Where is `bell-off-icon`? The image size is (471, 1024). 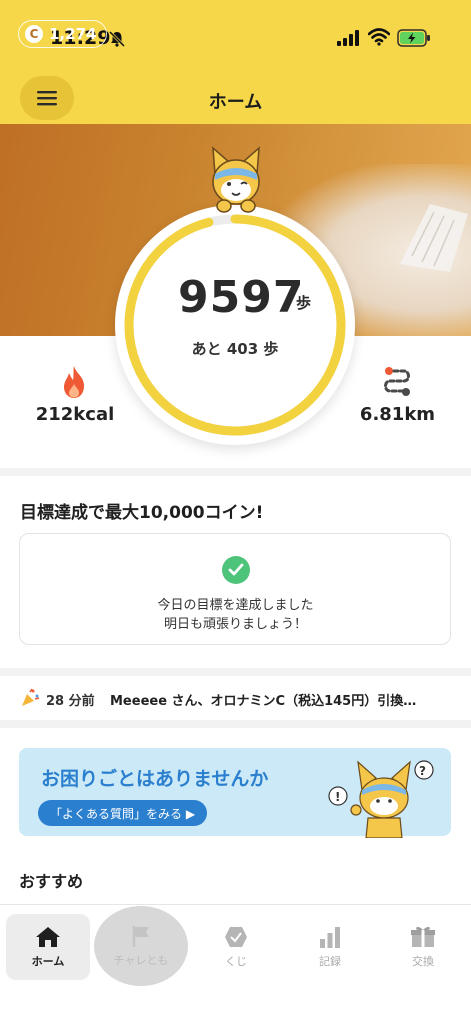
bell-off-icon is located at coordinates (117, 39).